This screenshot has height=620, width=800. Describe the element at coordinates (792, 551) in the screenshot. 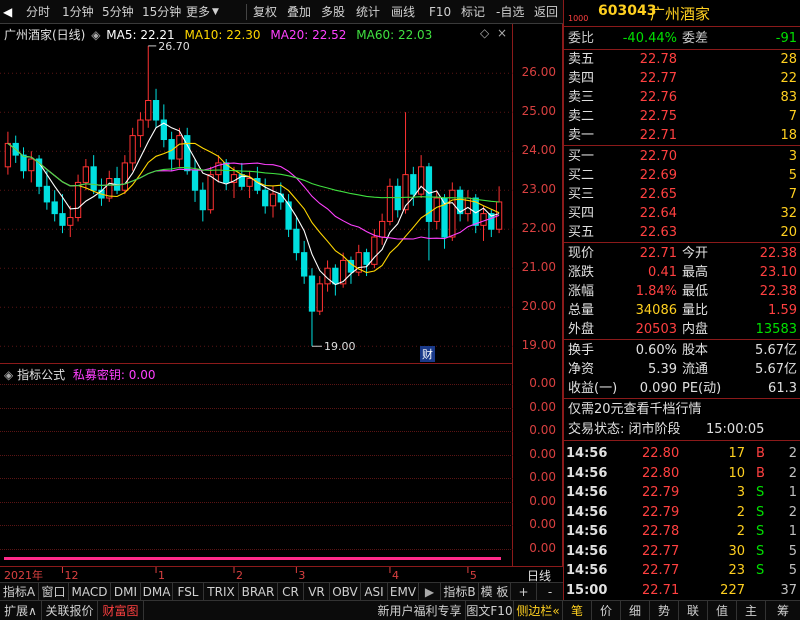

I see `tick-count: 5` at that location.